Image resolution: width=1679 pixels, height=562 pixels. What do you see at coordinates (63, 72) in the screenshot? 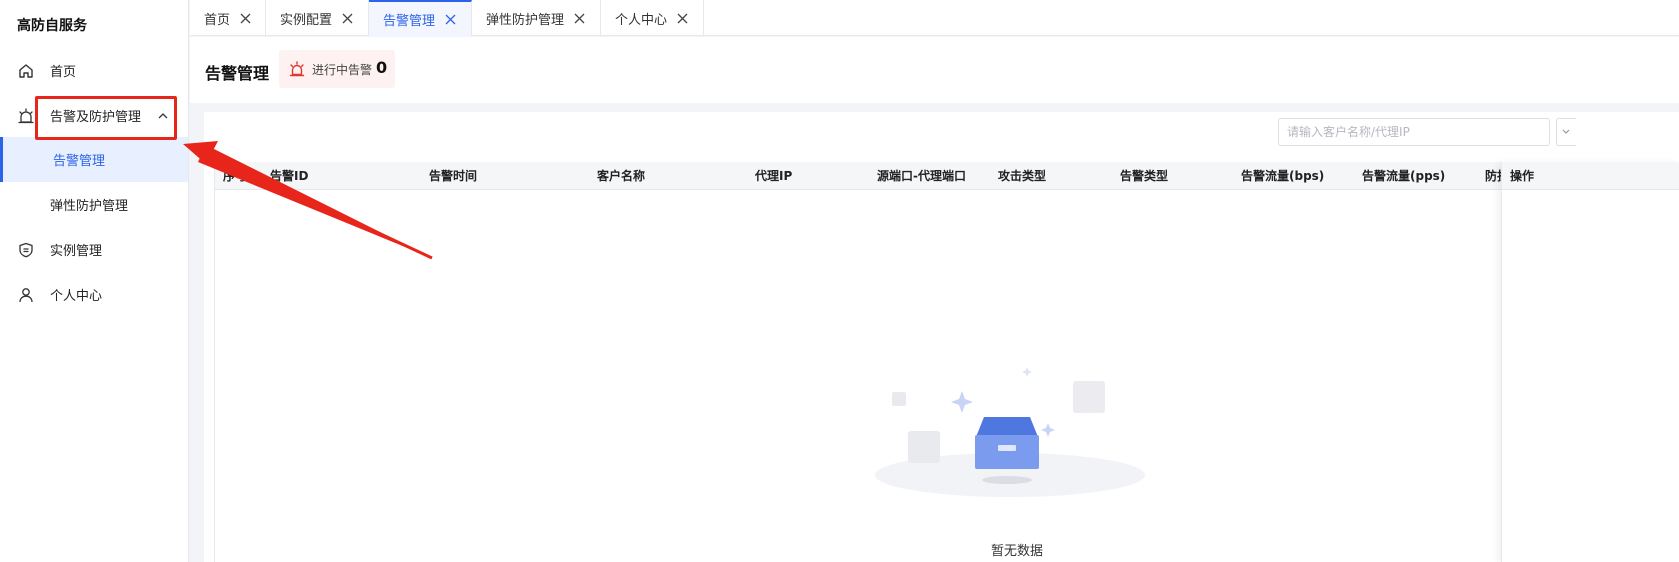
I see `sidebar-item-label: 首页` at bounding box center [63, 72].